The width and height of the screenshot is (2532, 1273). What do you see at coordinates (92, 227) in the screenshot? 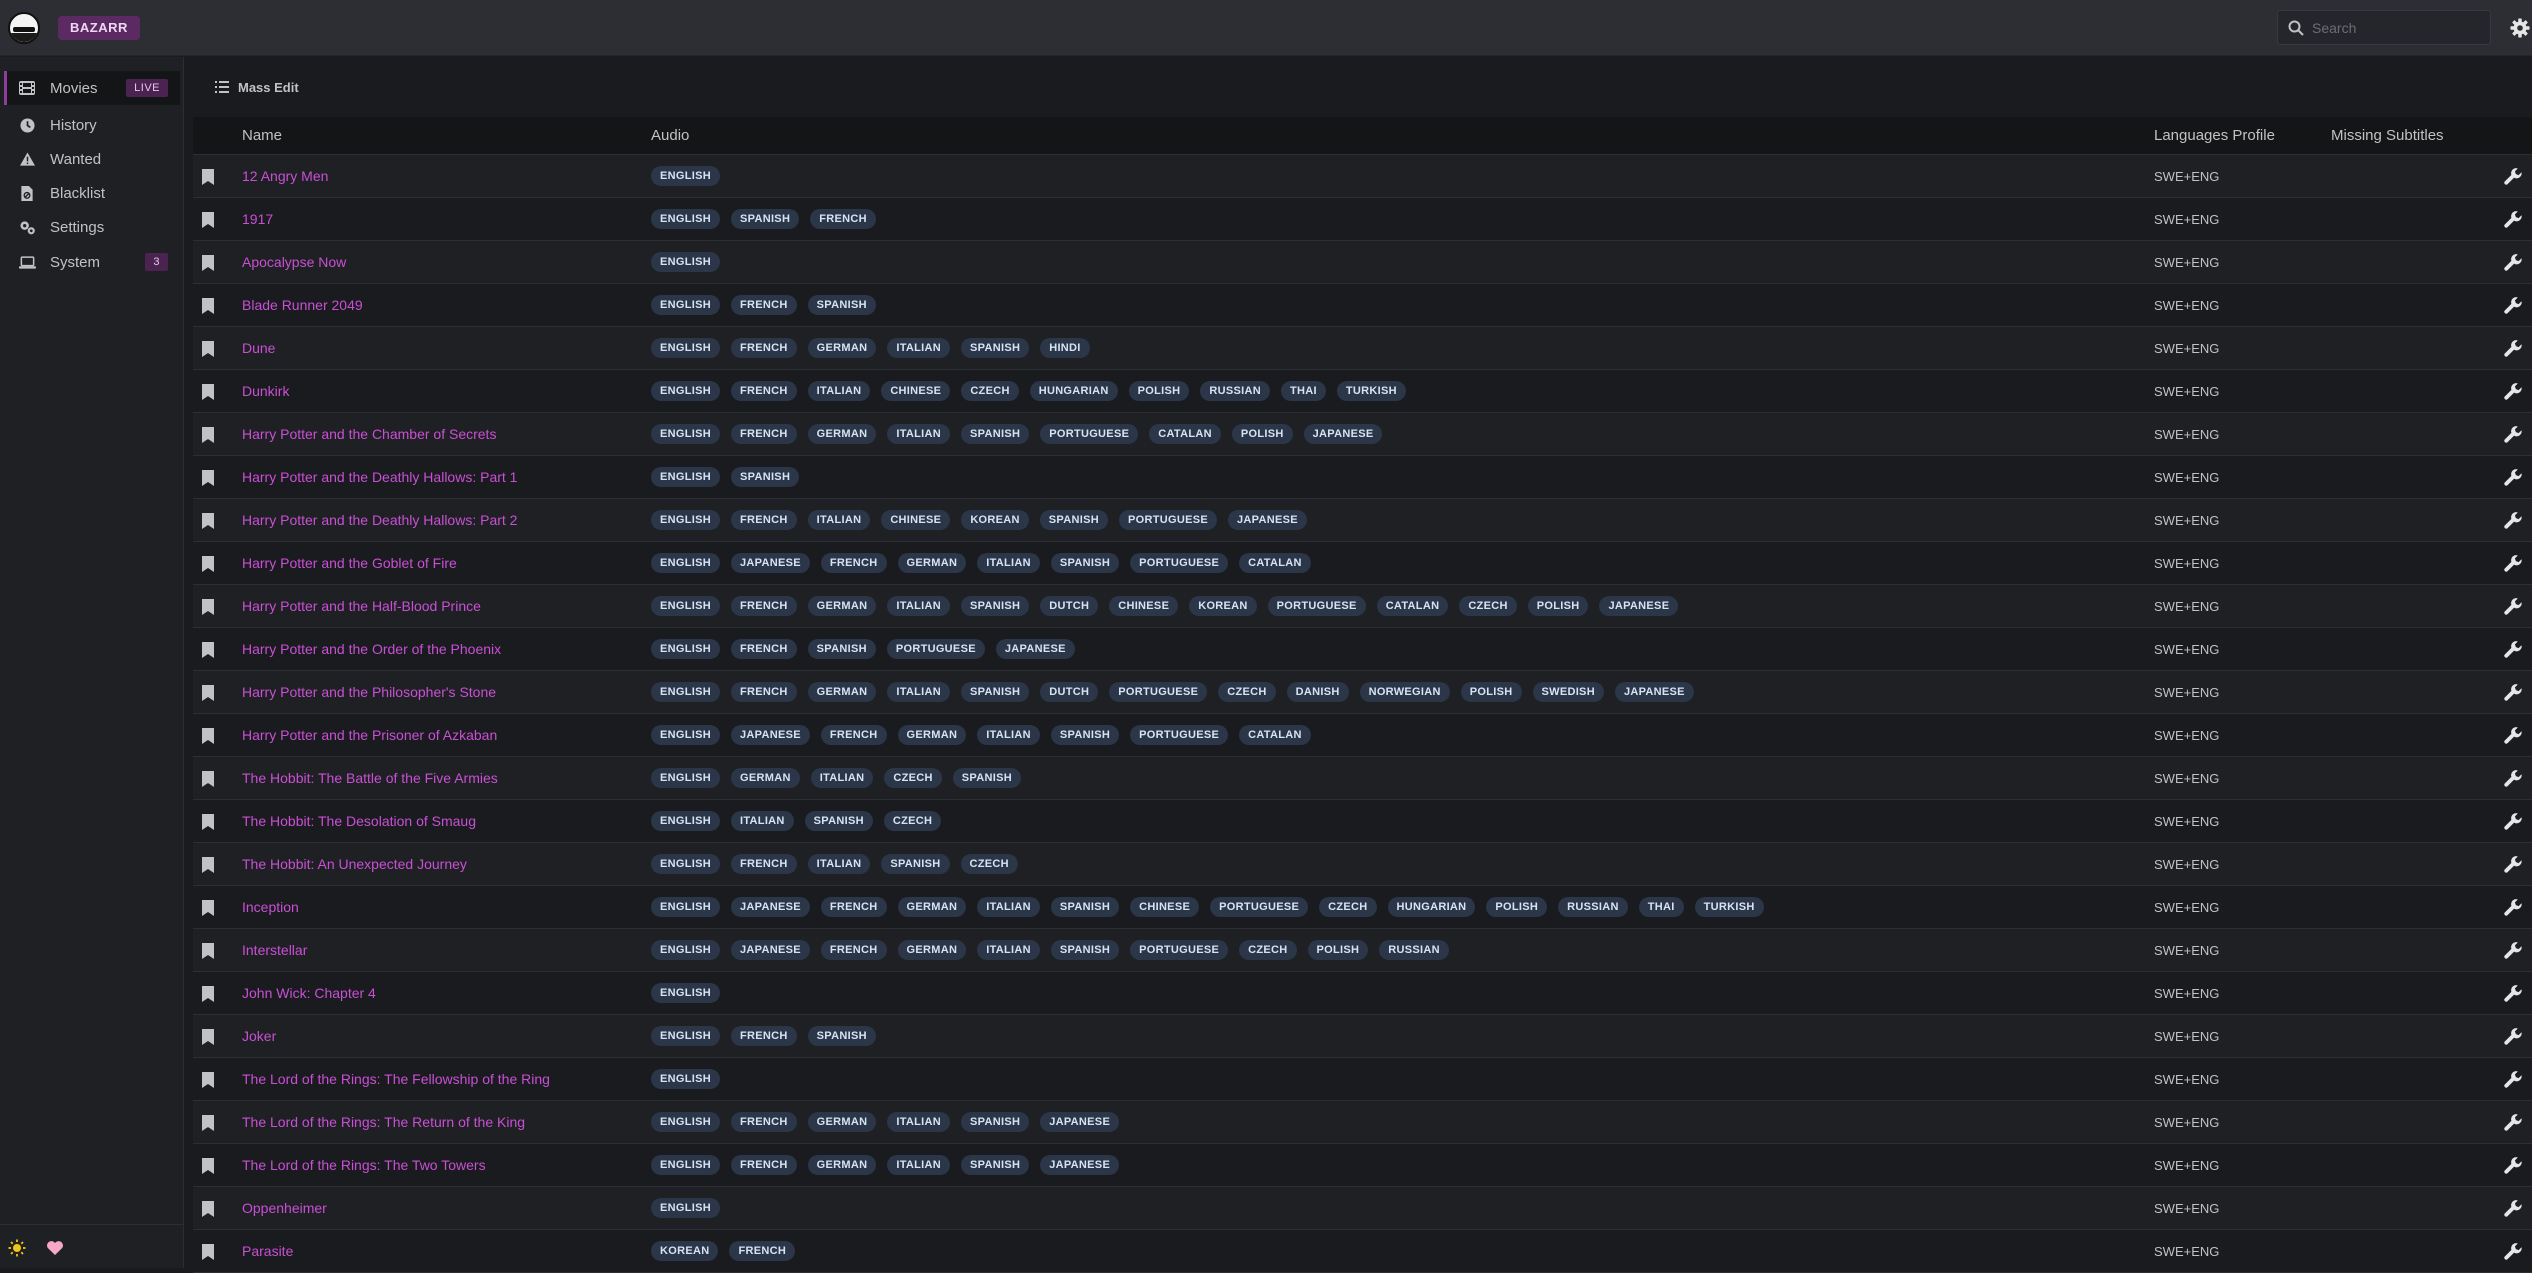
I see `sidebar-item-settings: Settings` at bounding box center [92, 227].